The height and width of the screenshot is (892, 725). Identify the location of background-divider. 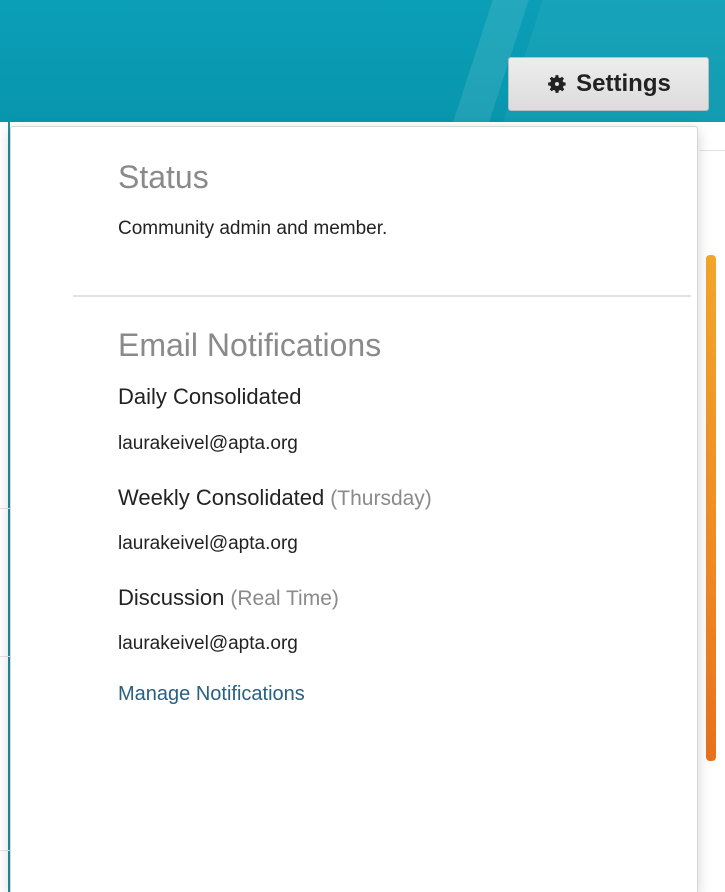
(712, 150).